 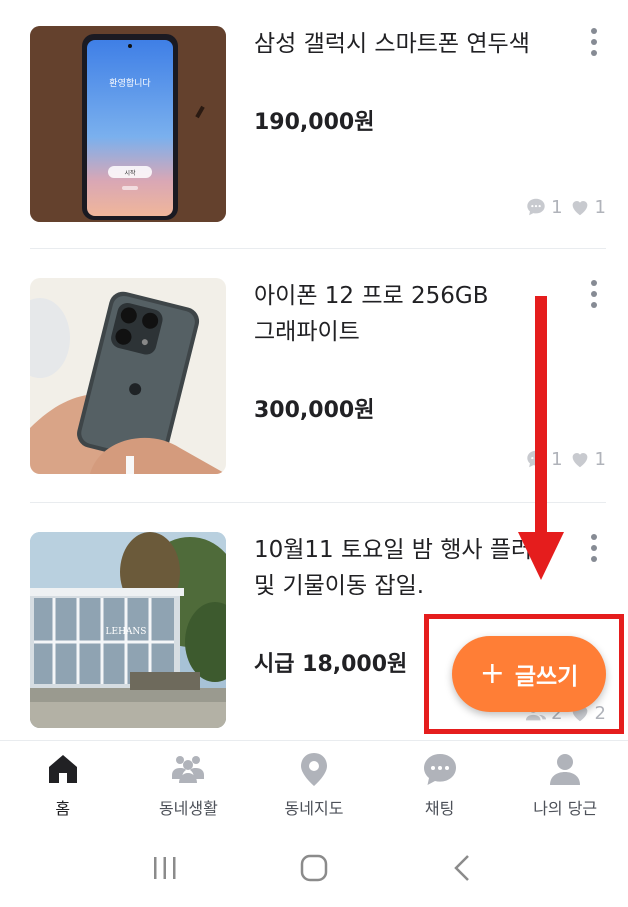 I want to click on community-icon, so click(x=188, y=769).